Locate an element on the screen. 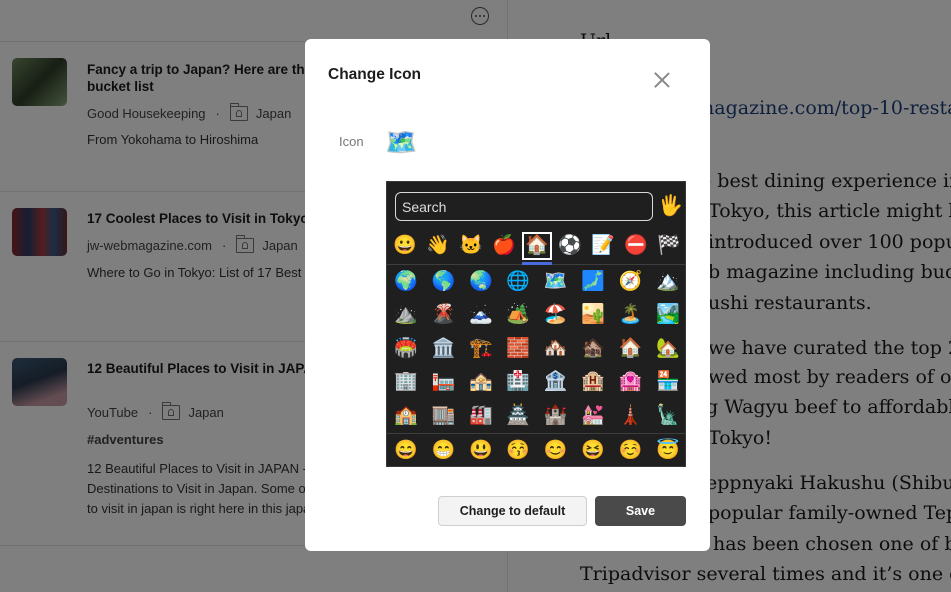 This screenshot has width=951, height=592. recent-emoji-cell: 😃 is located at coordinates (481, 451).